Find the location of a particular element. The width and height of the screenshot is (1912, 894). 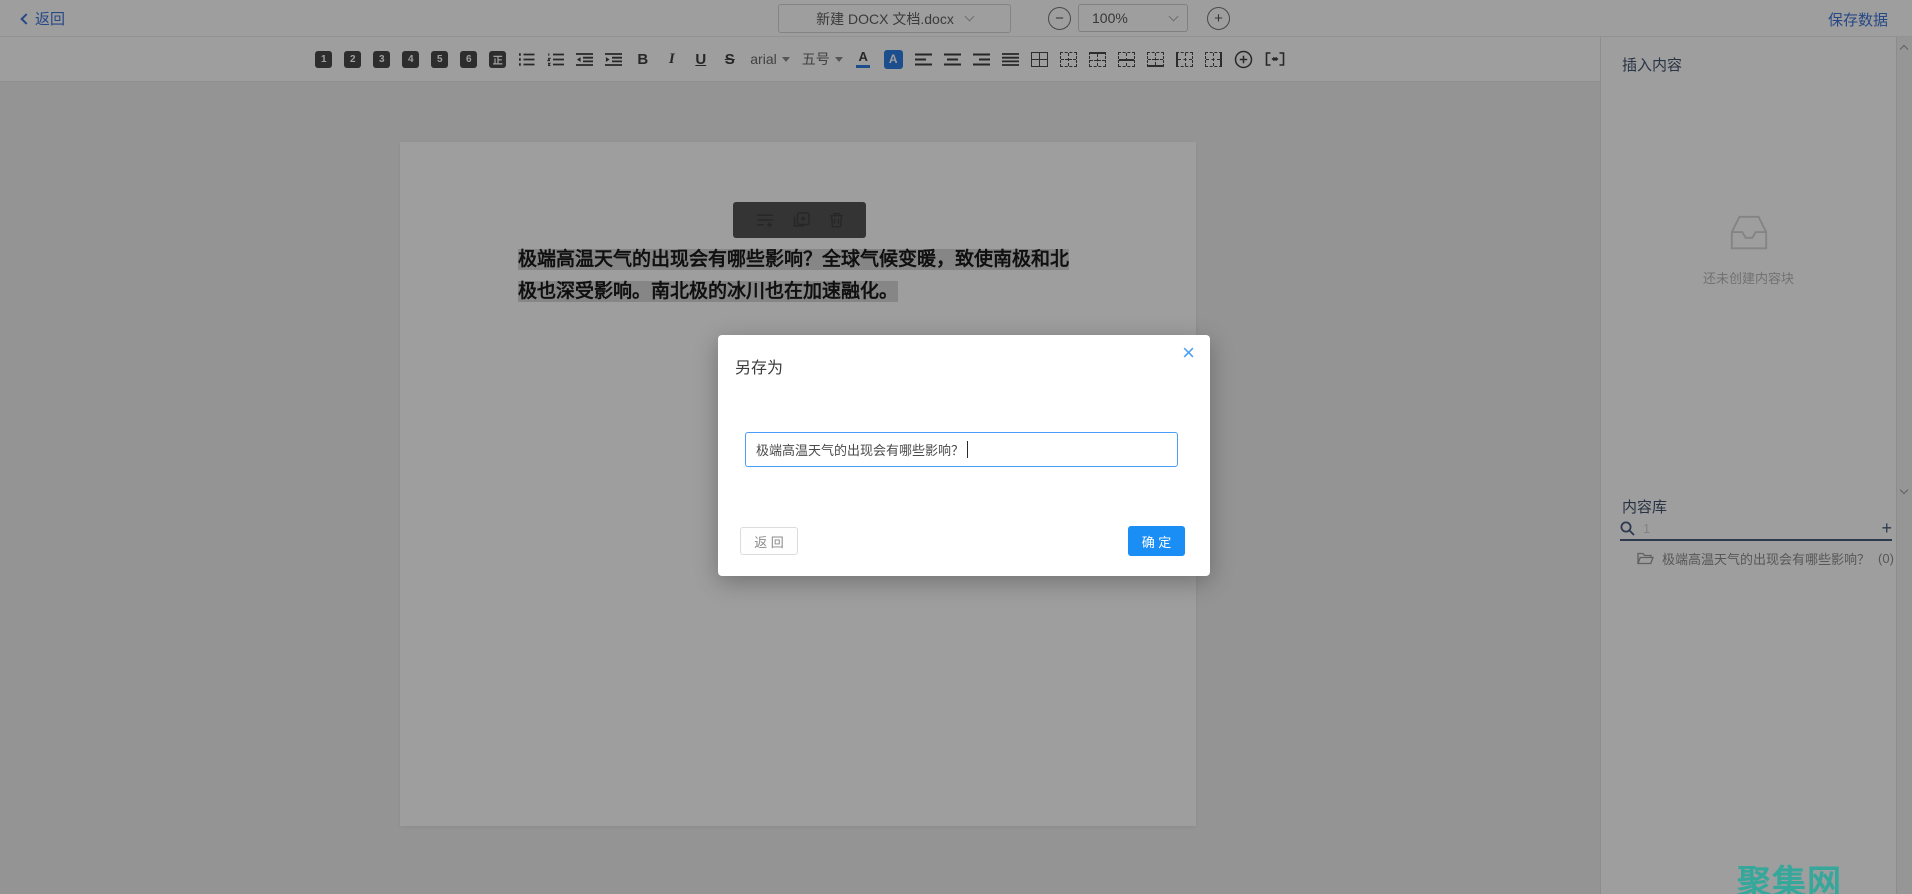

dialog-close-button: × is located at coordinates (1188, 353).